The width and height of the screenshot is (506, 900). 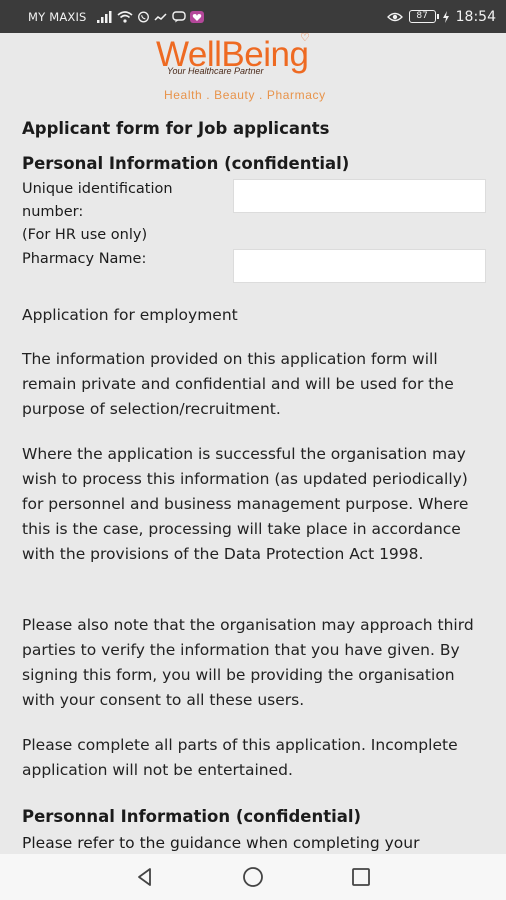 I want to click on back-button, so click(x=145, y=877).